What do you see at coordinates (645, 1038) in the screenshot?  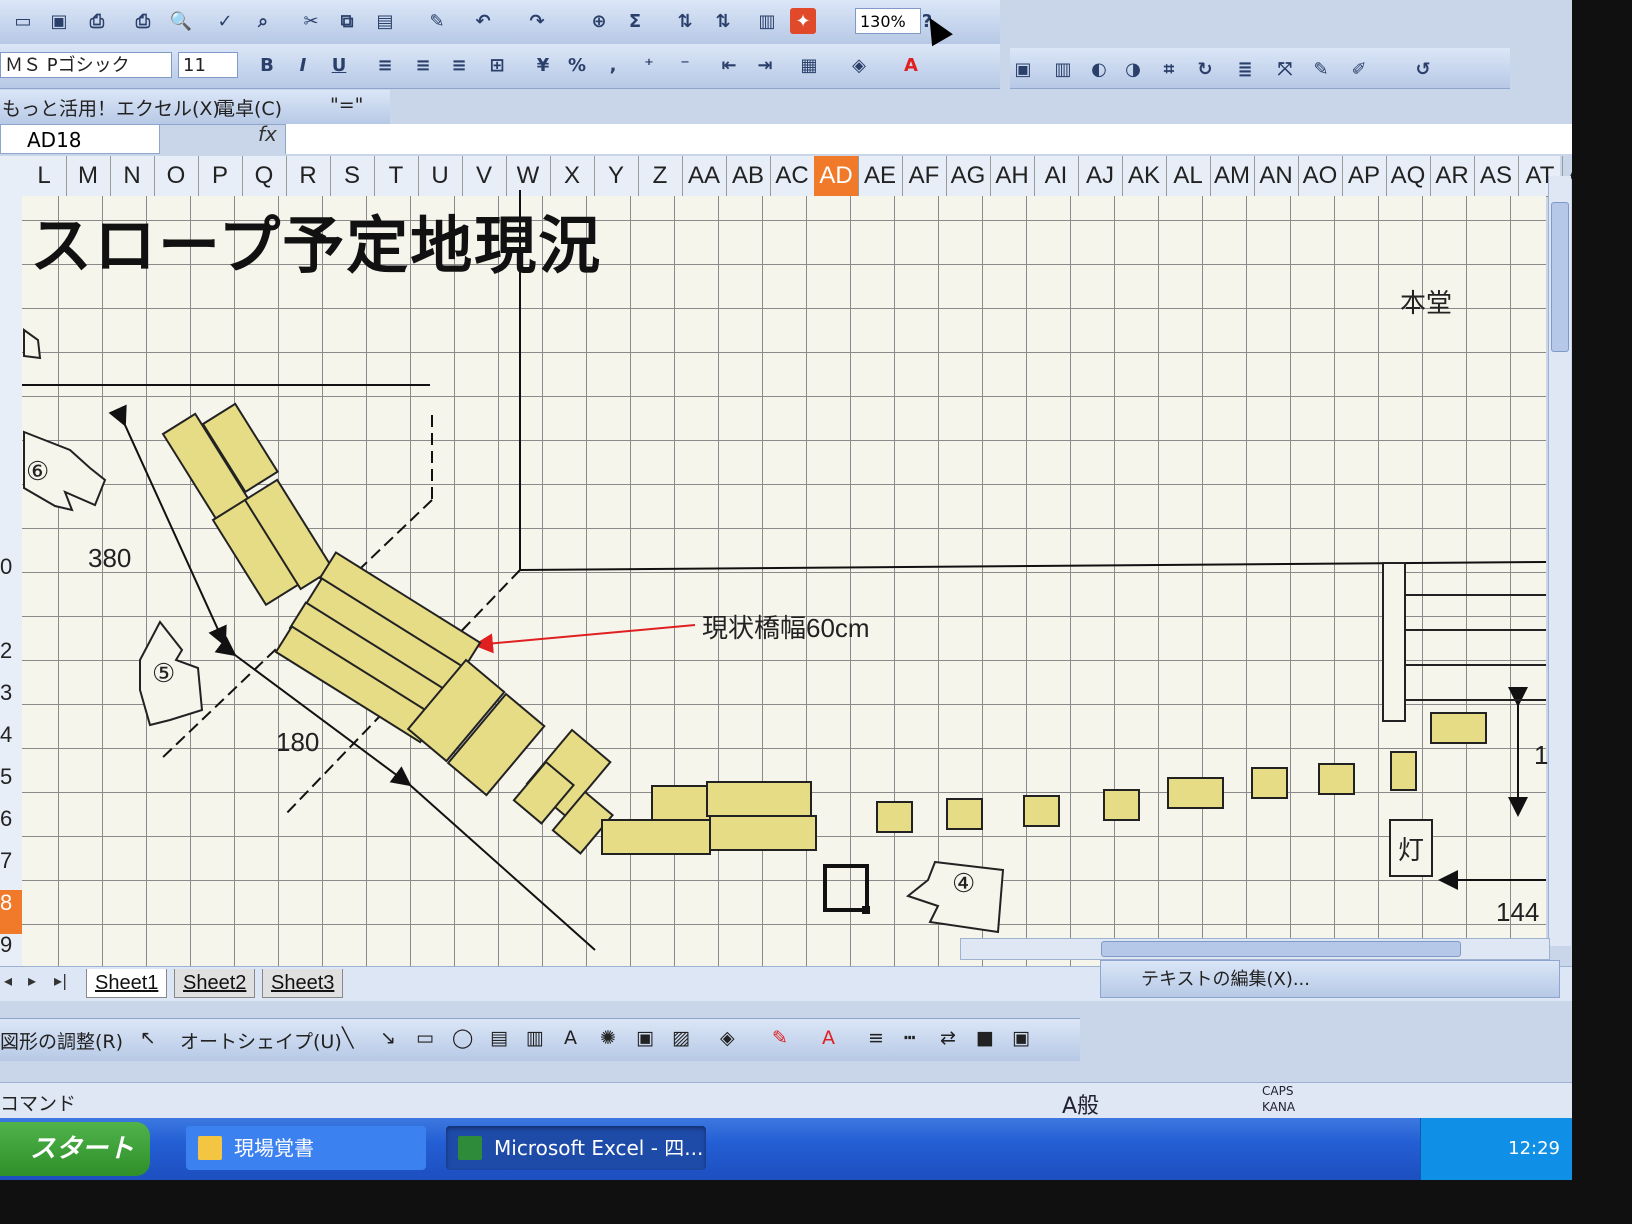 I see `clipart-icon: ▣` at bounding box center [645, 1038].